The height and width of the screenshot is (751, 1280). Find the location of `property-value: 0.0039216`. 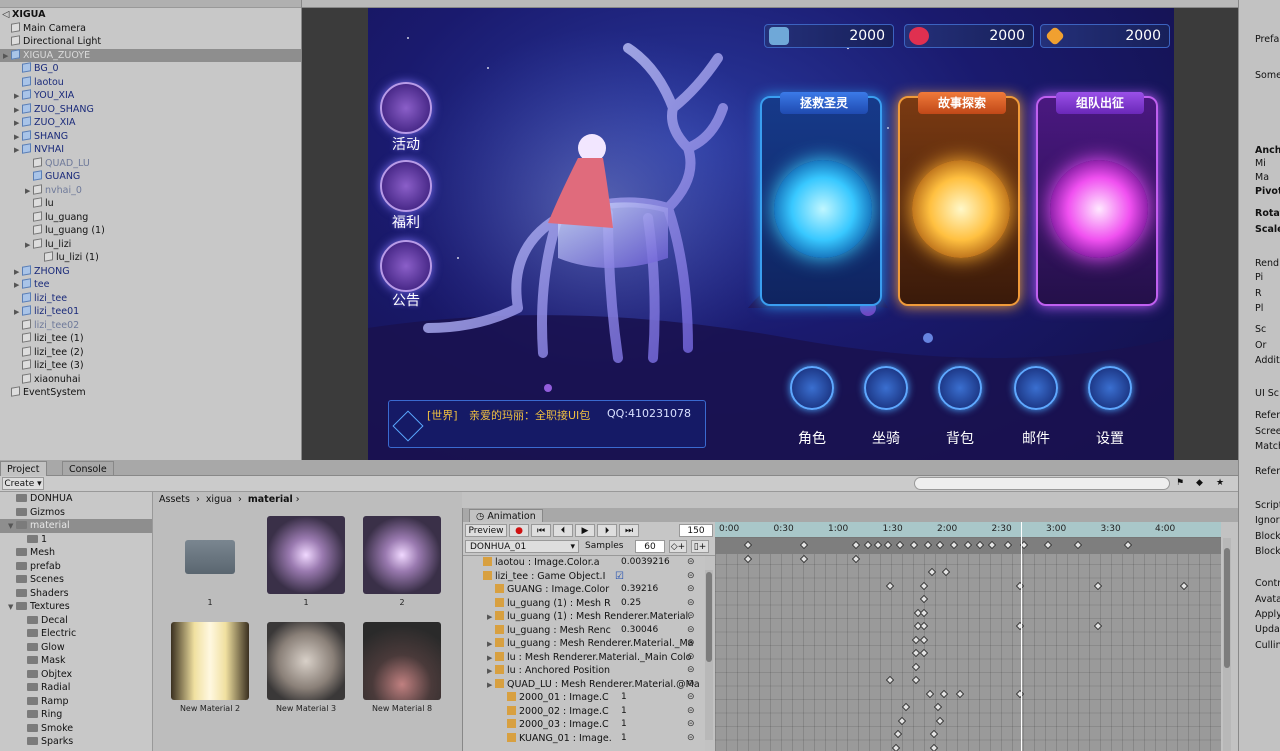

property-value: 0.0039216 is located at coordinates (645, 563).